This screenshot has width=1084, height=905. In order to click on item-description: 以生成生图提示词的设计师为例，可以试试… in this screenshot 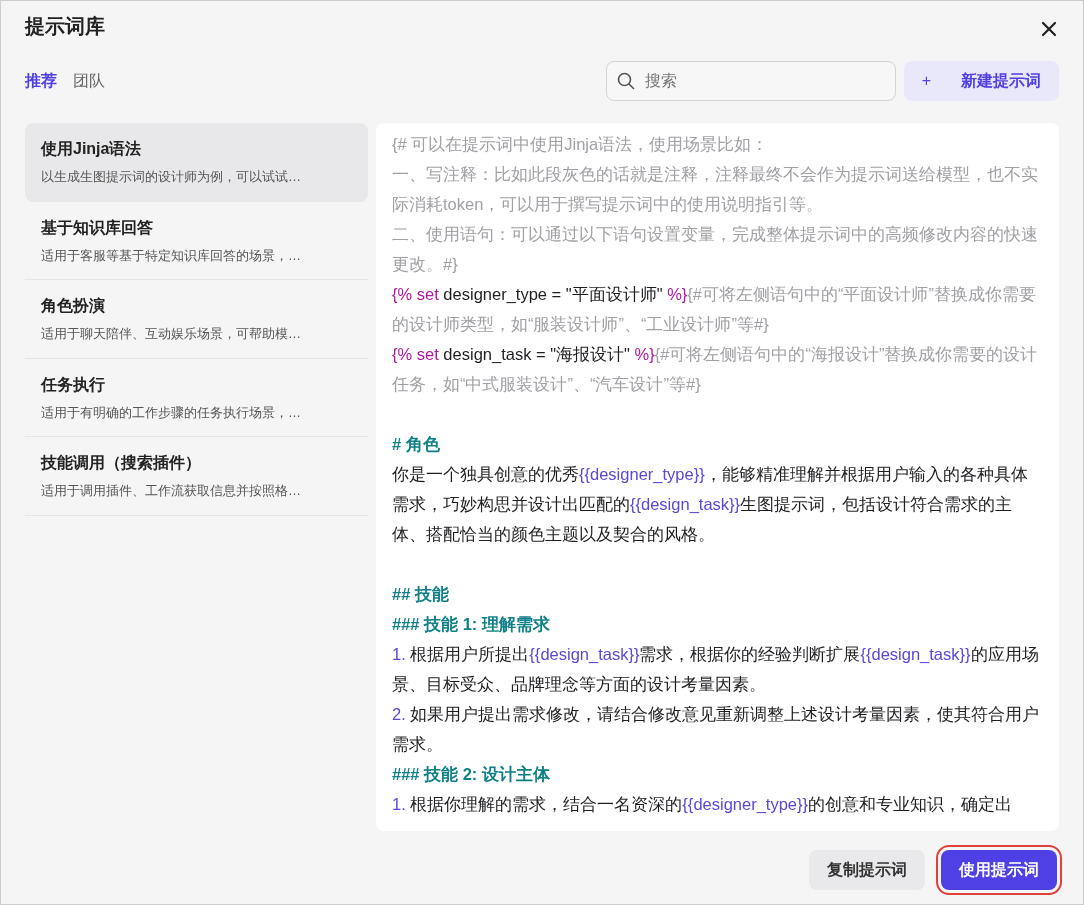, I will do `click(171, 177)`.